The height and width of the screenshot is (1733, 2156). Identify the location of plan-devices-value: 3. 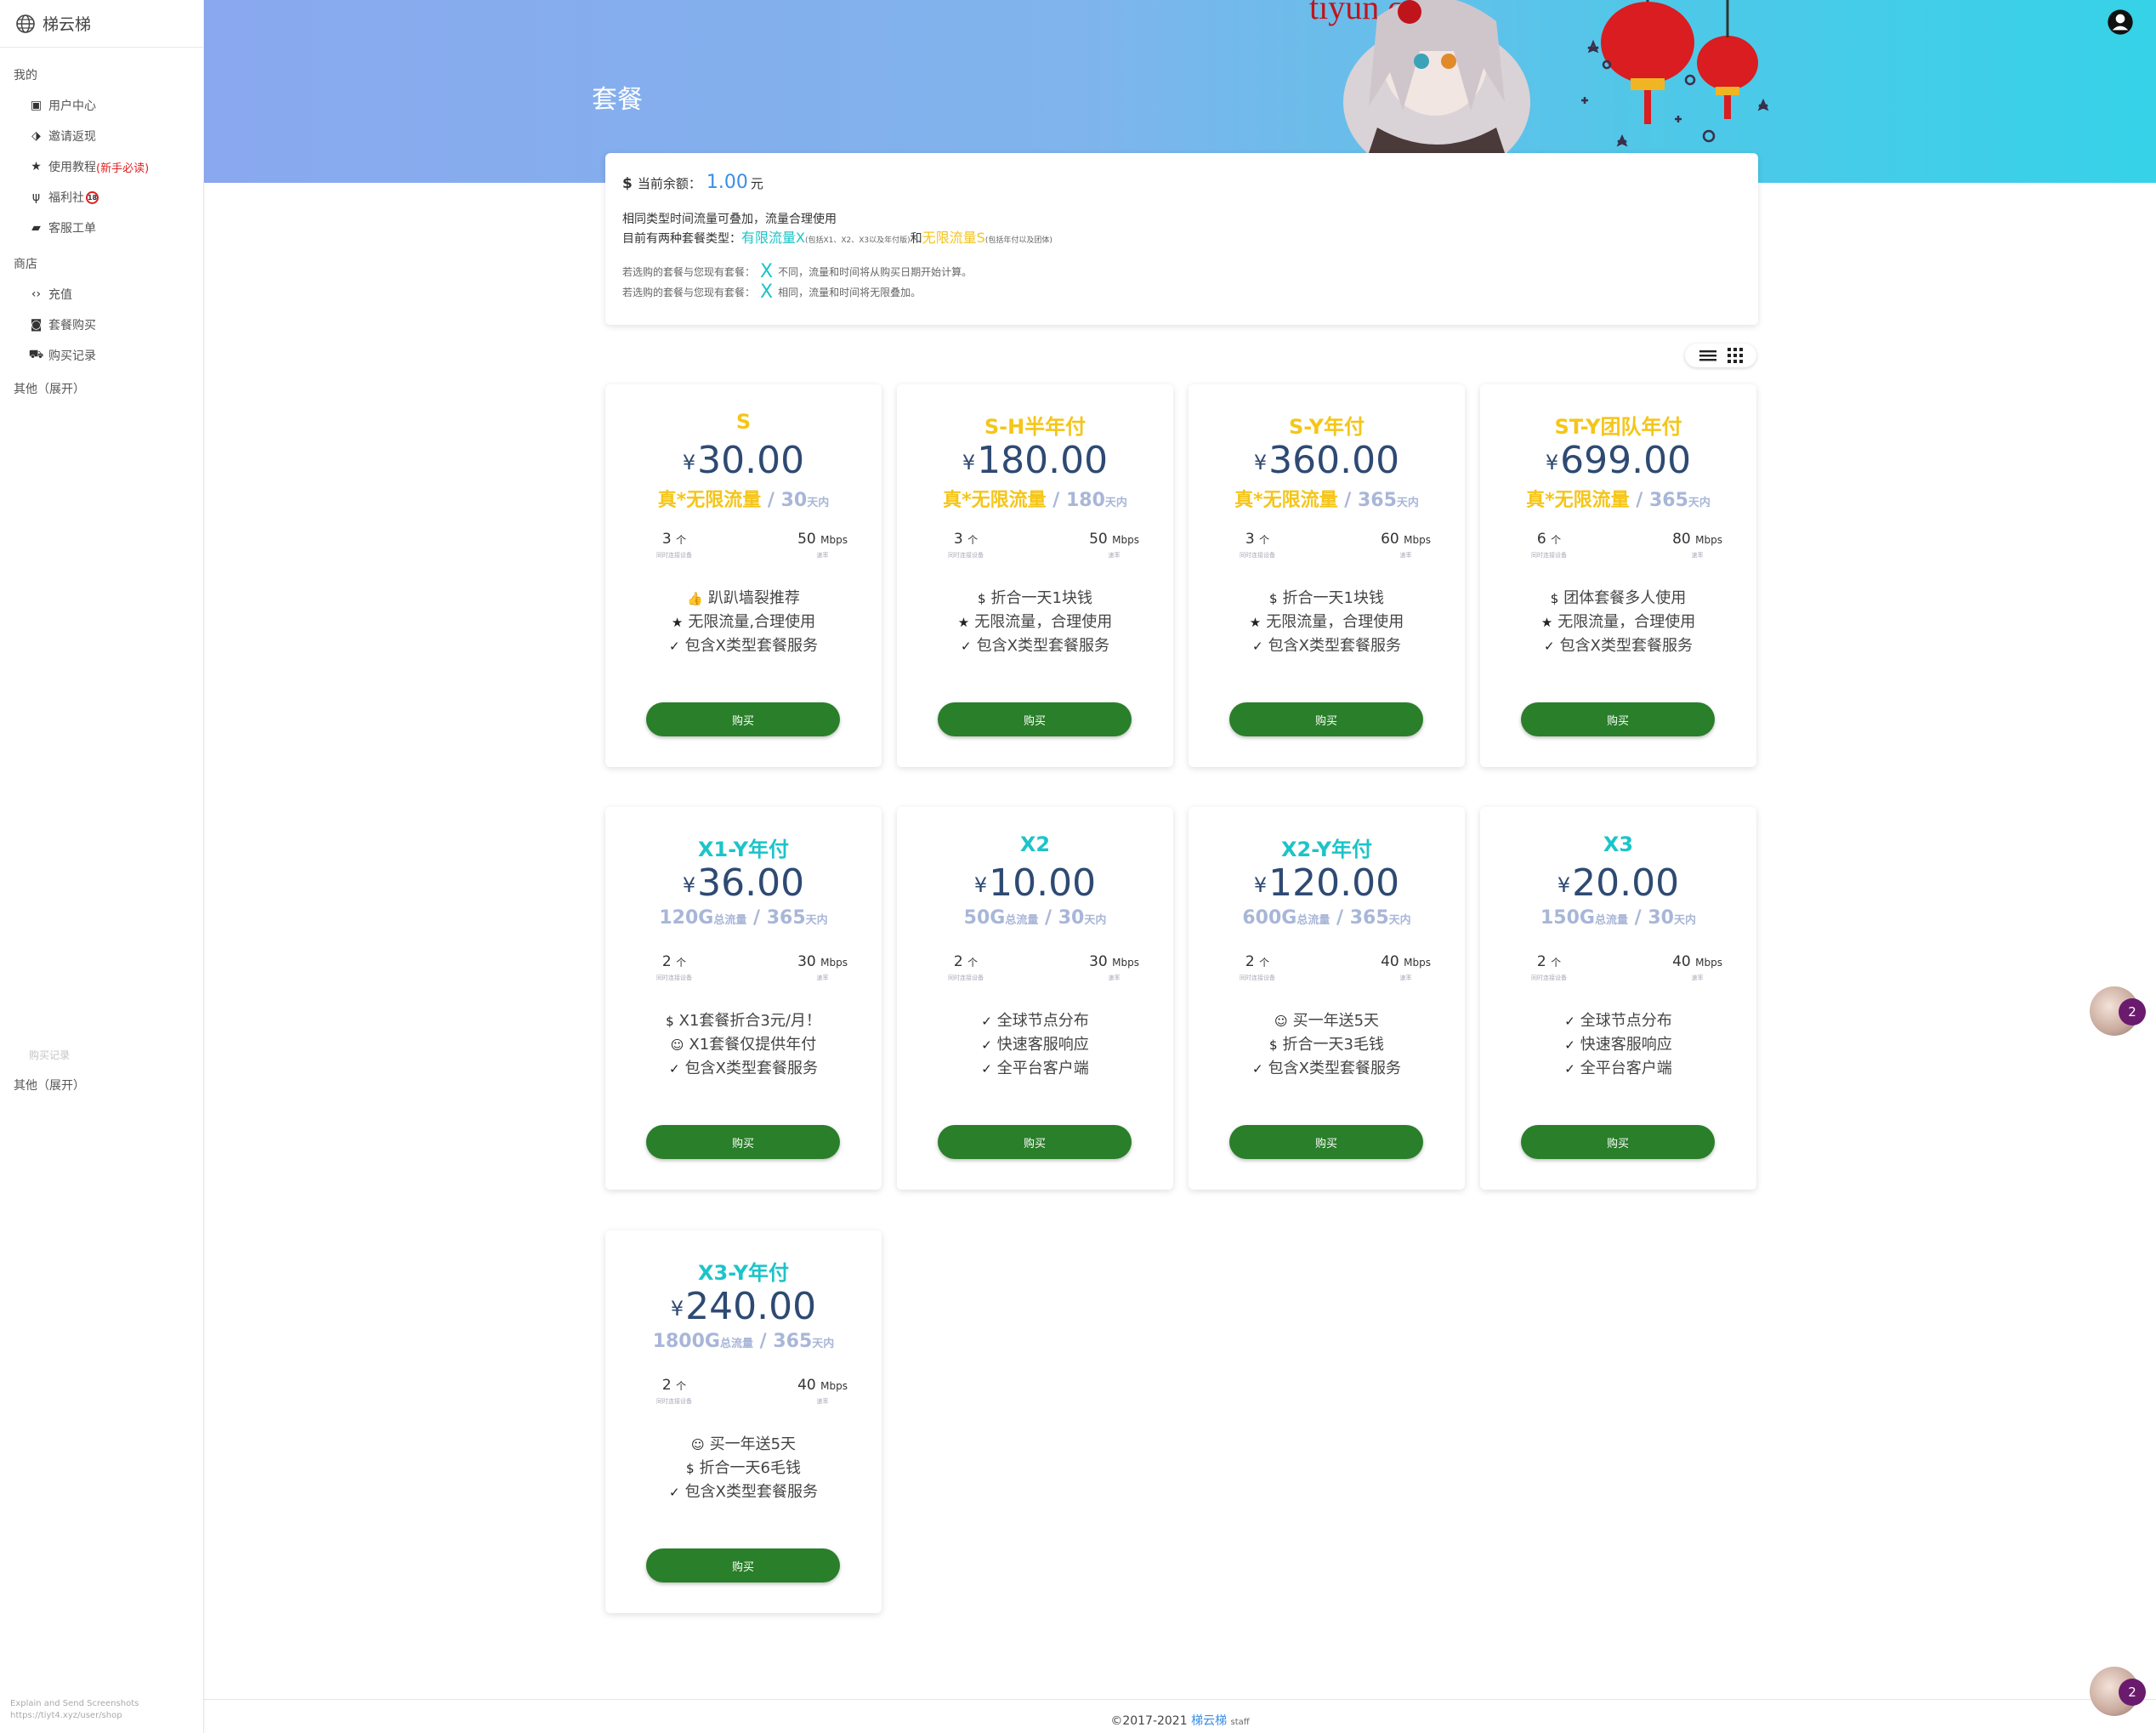
(1250, 540).